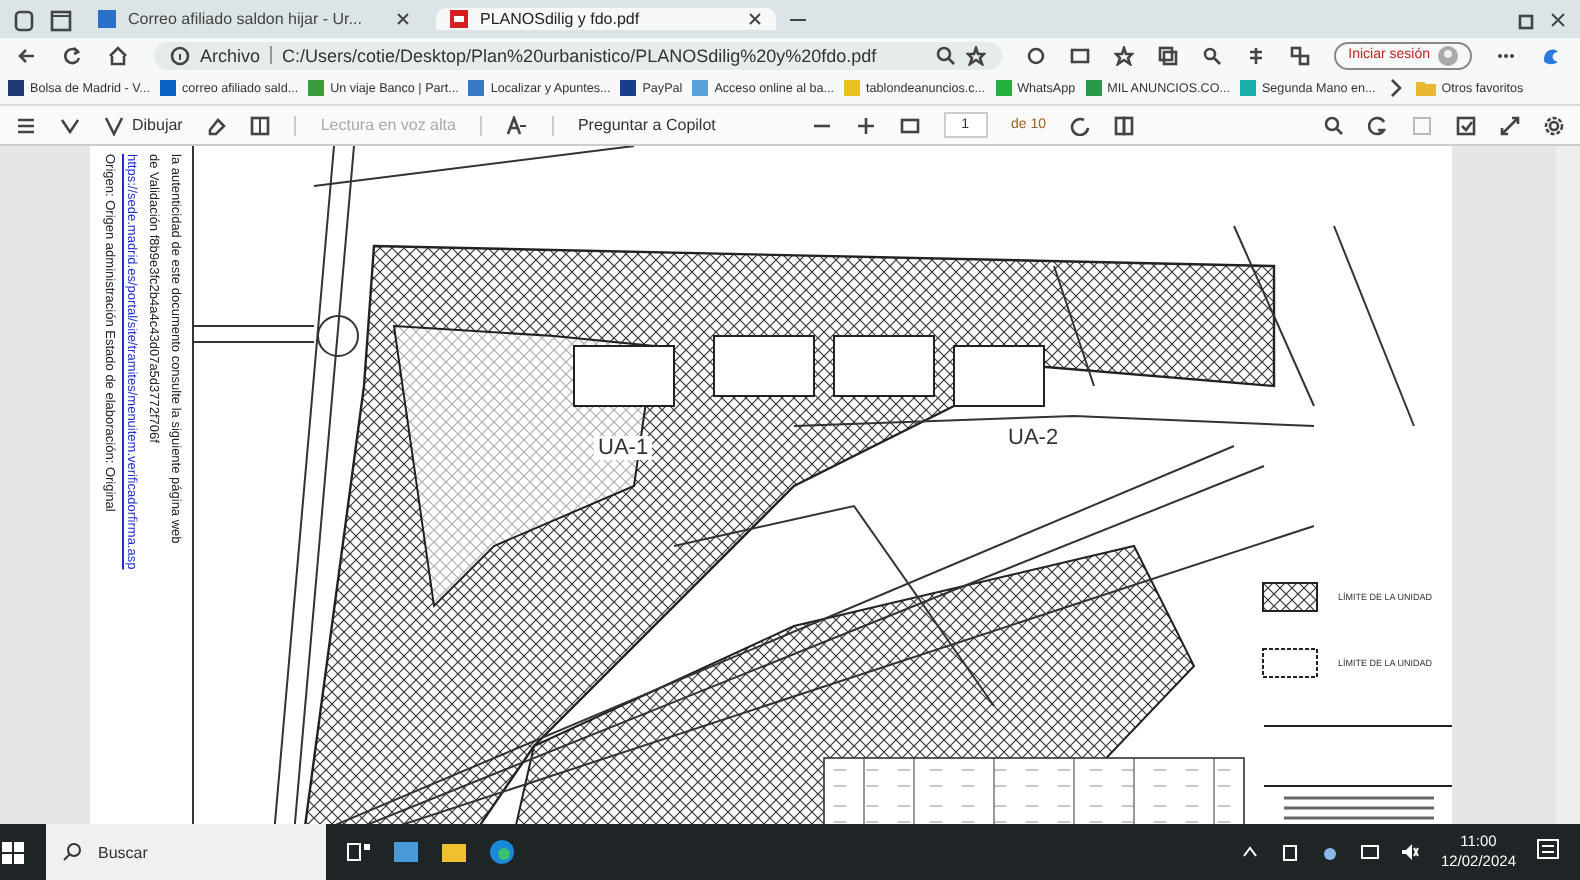 The width and height of the screenshot is (1580, 880). Describe the element at coordinates (459, 19) in the screenshot. I see `pdf-icon` at that location.